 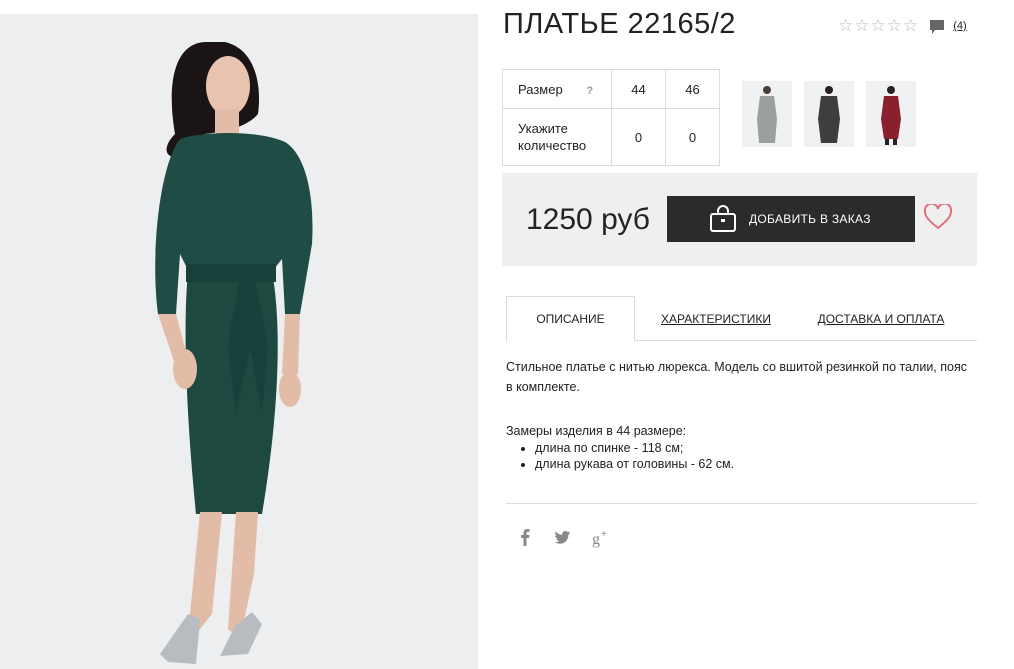 I want to click on thumb-burgundy-dress, so click(x=891, y=114).